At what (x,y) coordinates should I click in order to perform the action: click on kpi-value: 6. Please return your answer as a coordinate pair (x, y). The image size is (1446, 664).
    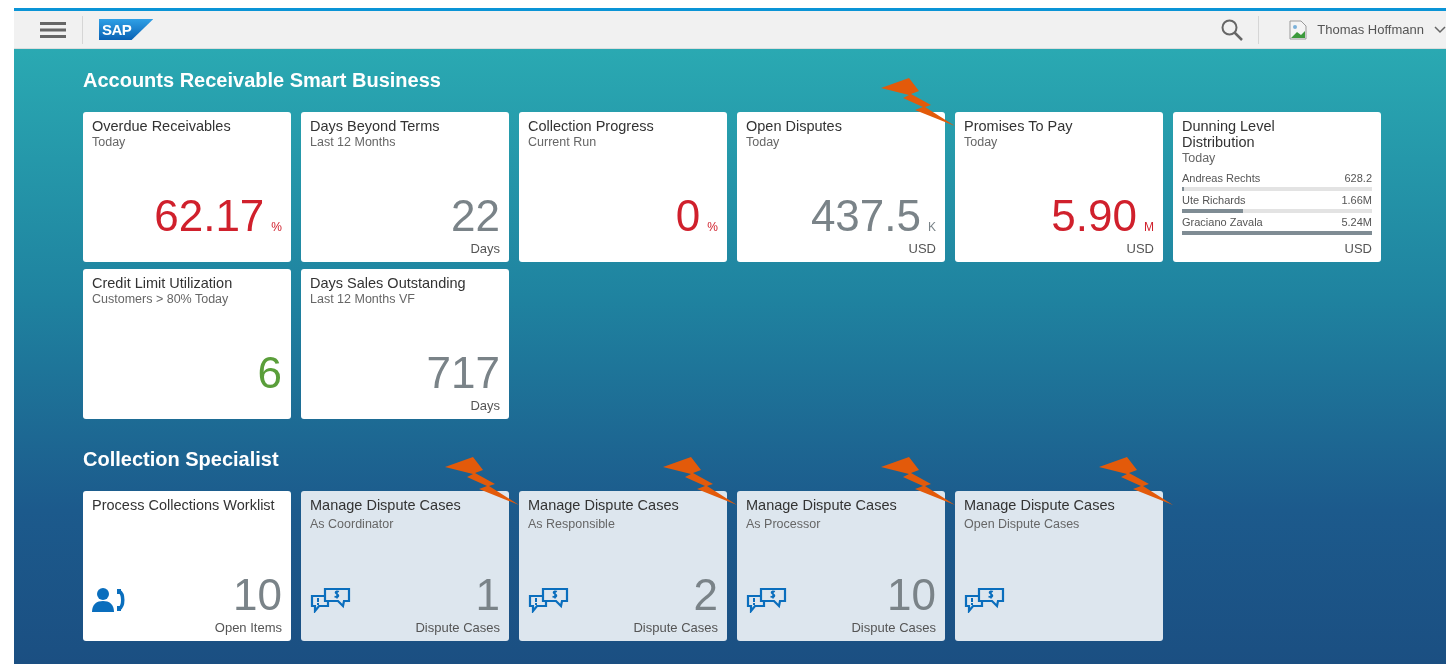
    Looking at the image, I should click on (269, 373).